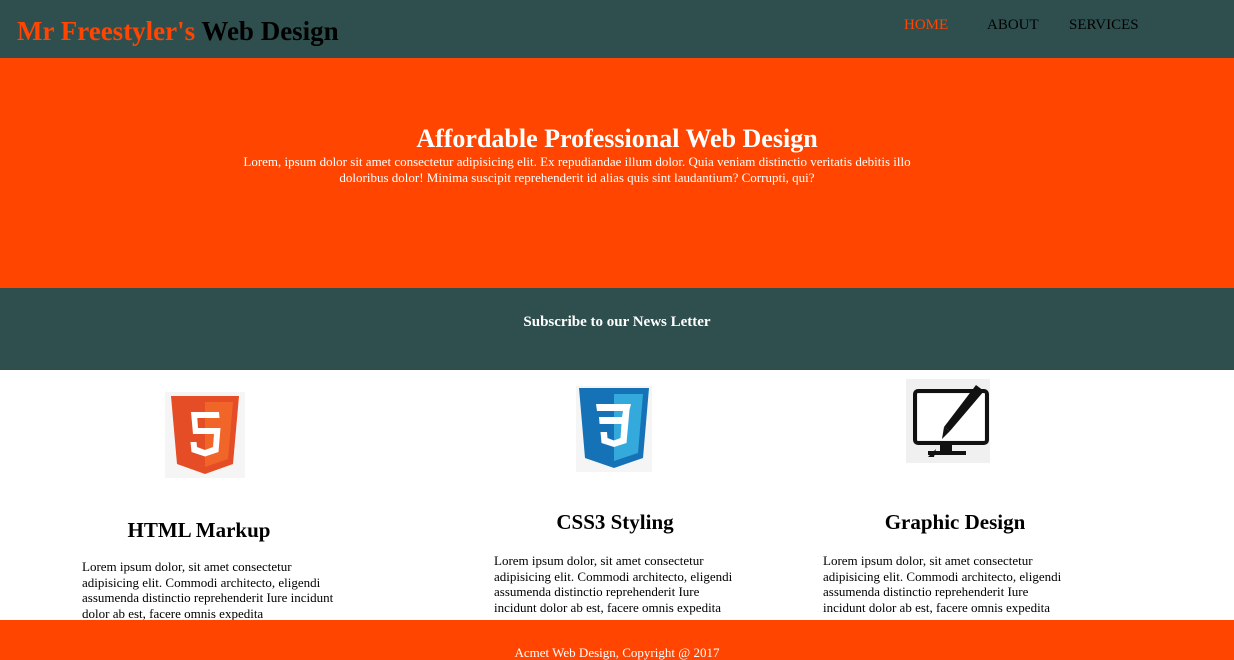  What do you see at coordinates (617, 322) in the screenshot?
I see `newsletter-title: Subscribe to our News Letter` at bounding box center [617, 322].